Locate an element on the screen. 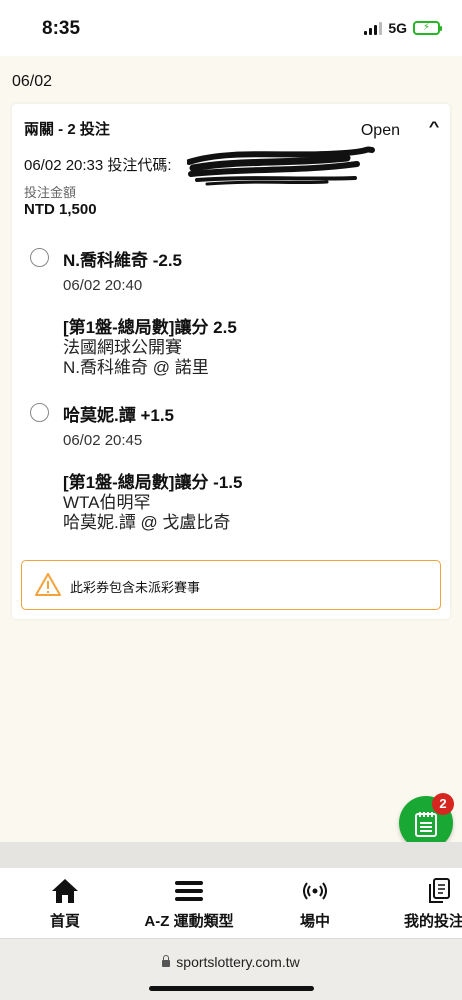 Image resolution: width=462 pixels, height=1000 pixels. unsettled-warning: 此彩券包含未派彩賽事 is located at coordinates (231, 585).